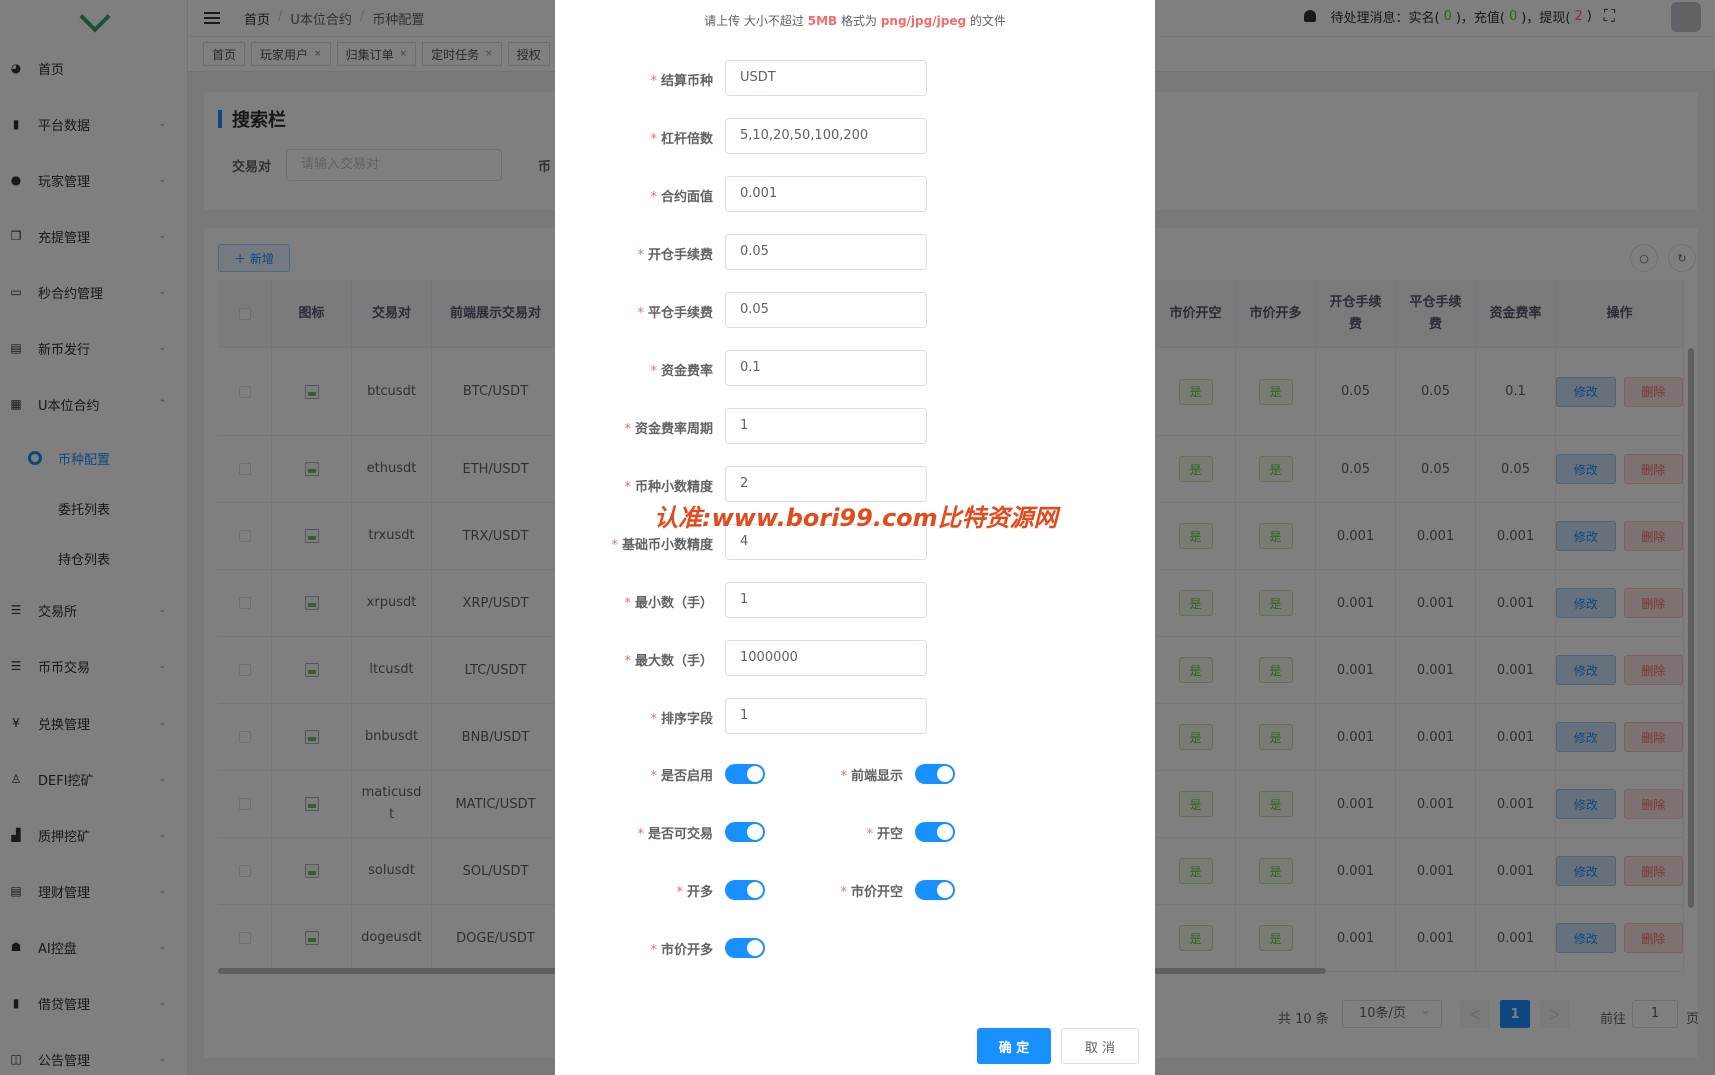  Describe the element at coordinates (826, 368) in the screenshot. I see `form-input-6: 0.1` at that location.